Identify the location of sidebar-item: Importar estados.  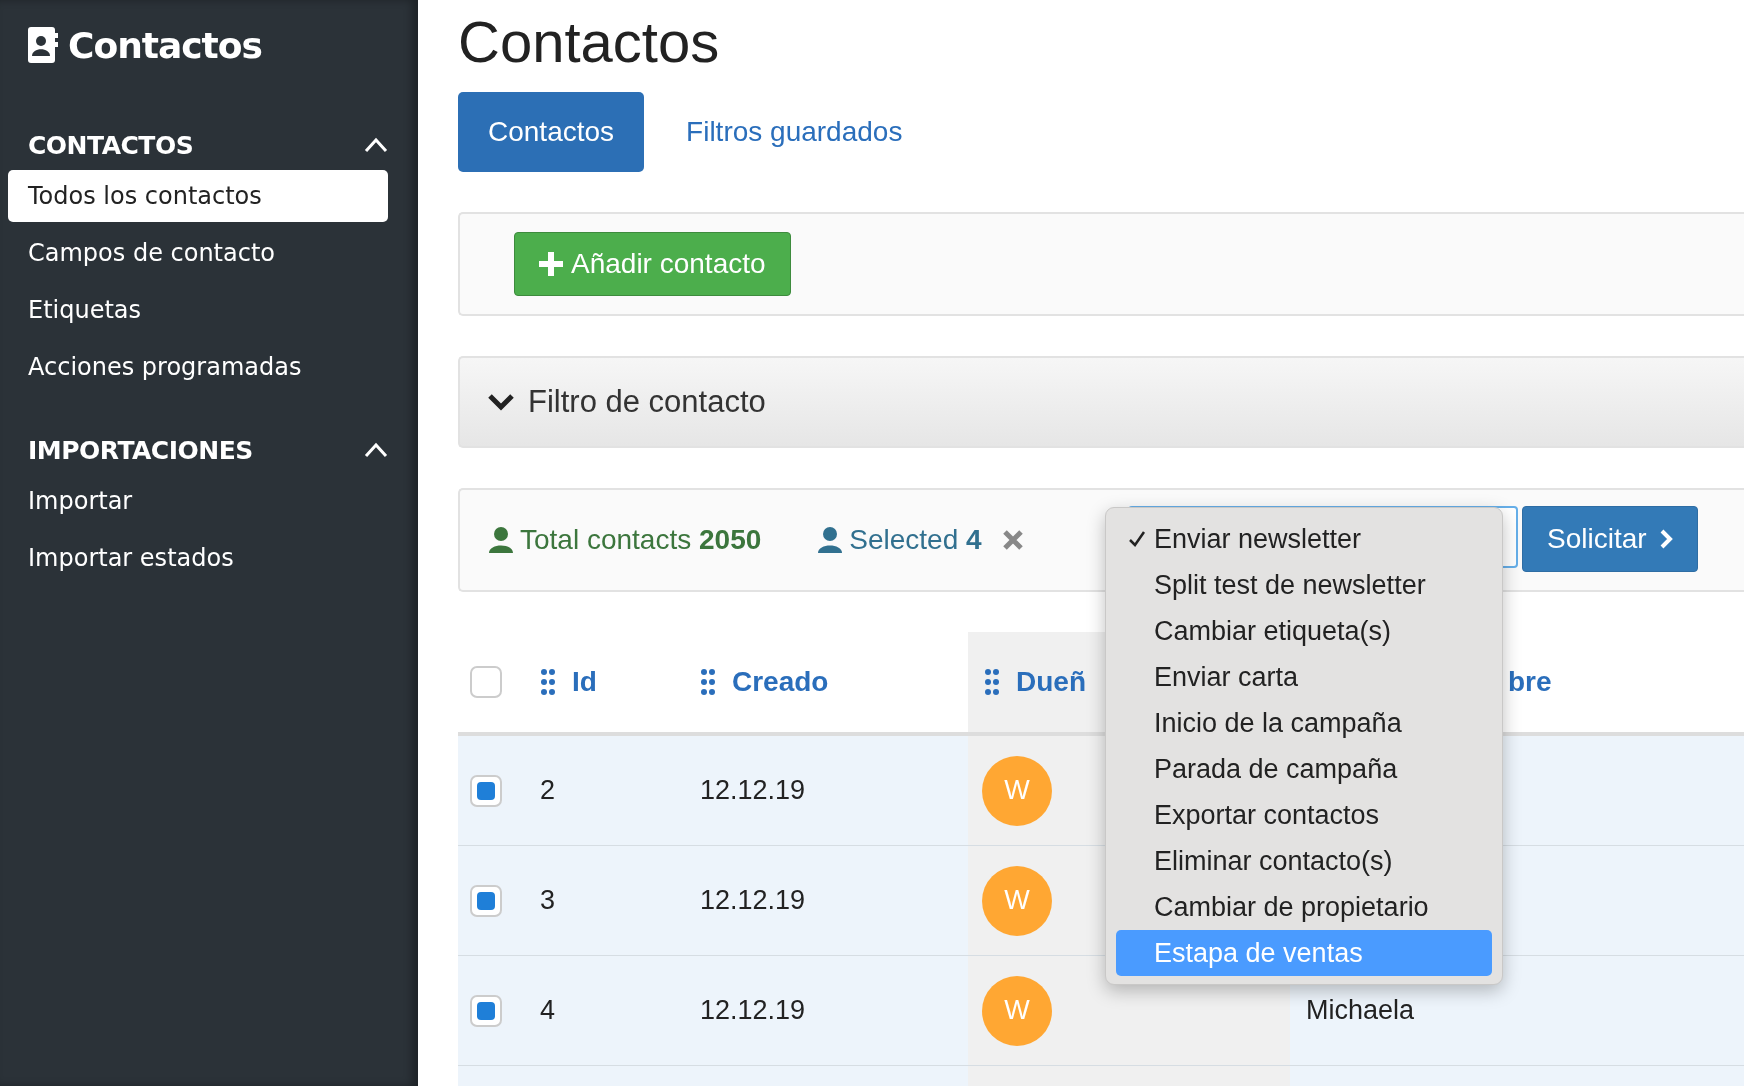
(198, 558).